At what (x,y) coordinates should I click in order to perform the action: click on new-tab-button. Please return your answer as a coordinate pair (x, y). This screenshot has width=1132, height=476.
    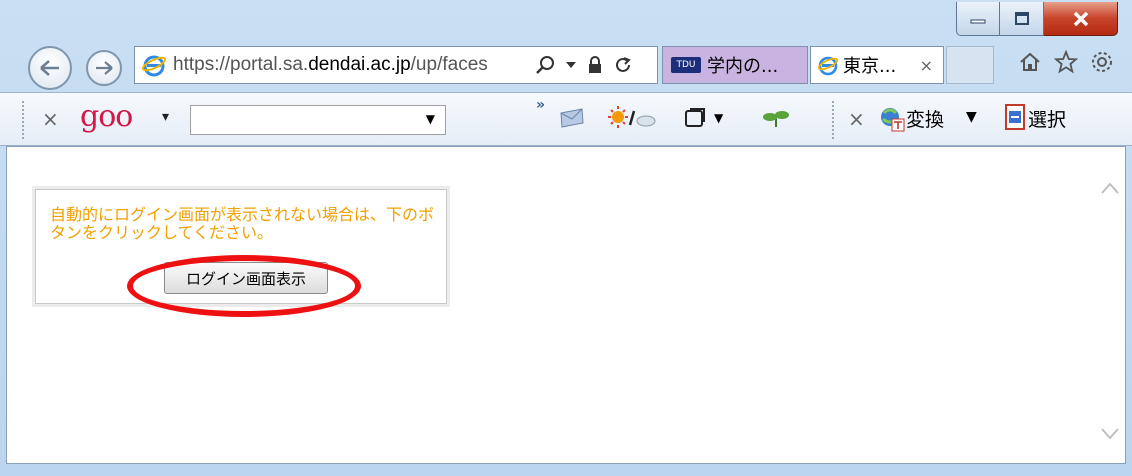
    Looking at the image, I should click on (970, 65).